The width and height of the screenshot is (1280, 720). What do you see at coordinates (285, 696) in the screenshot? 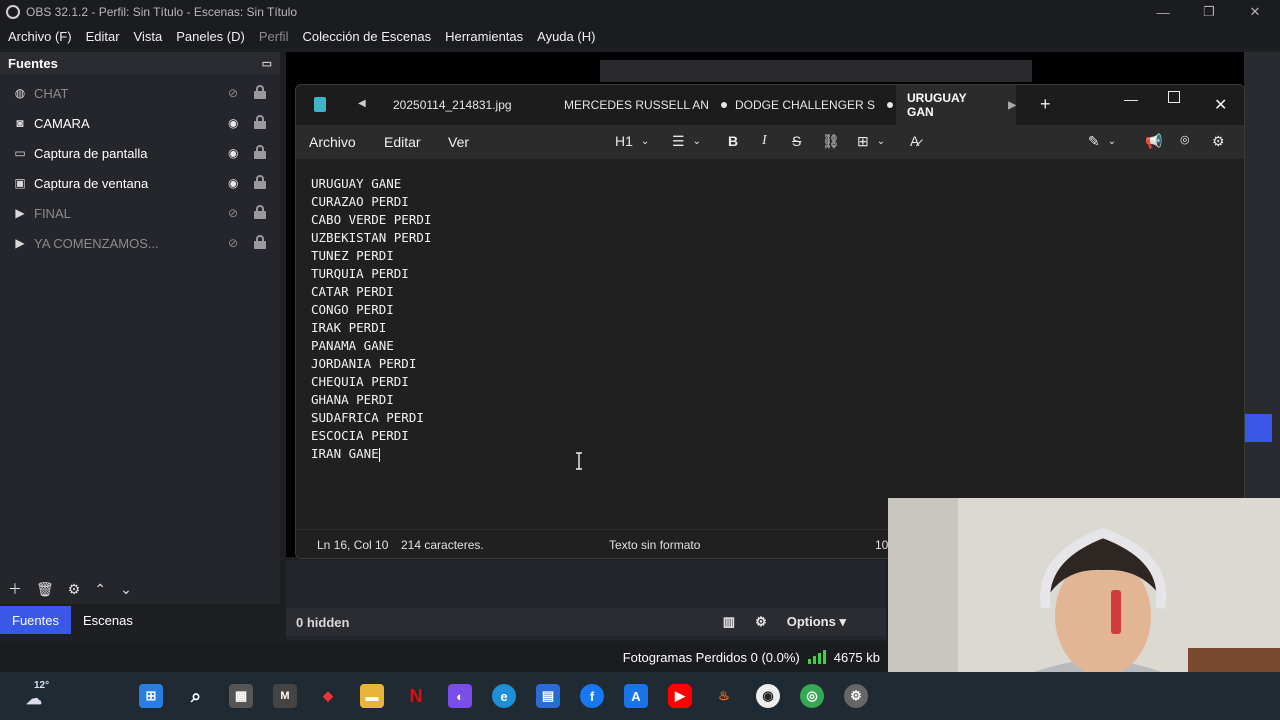
I see `app-m-icon: M` at bounding box center [285, 696].